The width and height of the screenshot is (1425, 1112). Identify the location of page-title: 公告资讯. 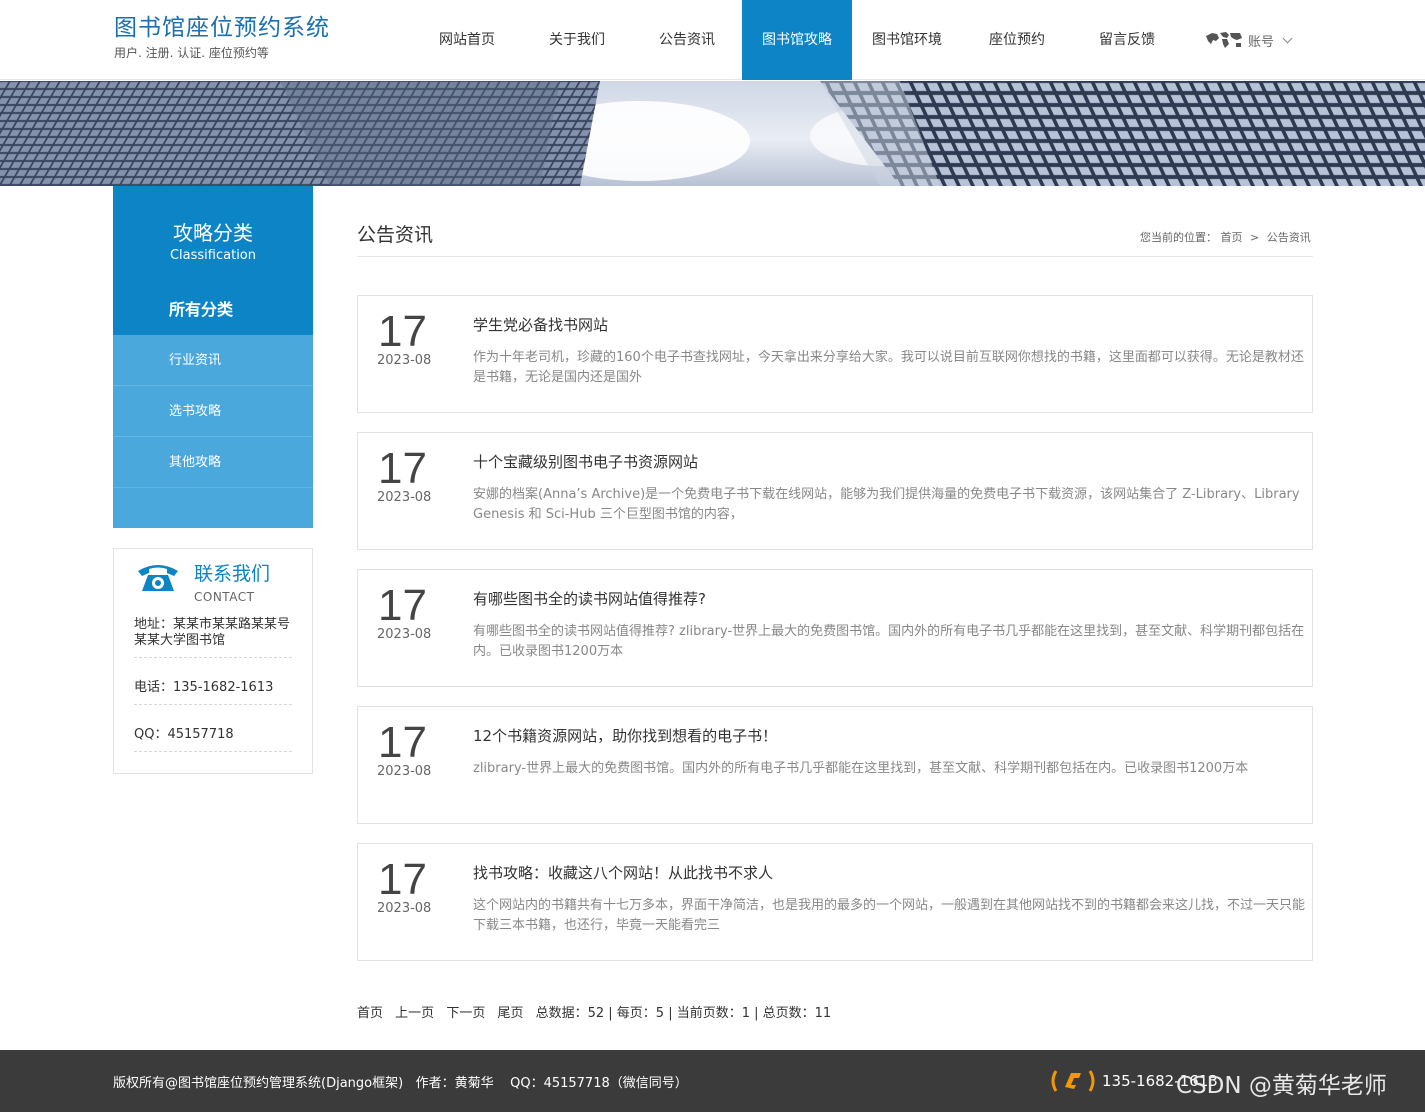
(395, 235).